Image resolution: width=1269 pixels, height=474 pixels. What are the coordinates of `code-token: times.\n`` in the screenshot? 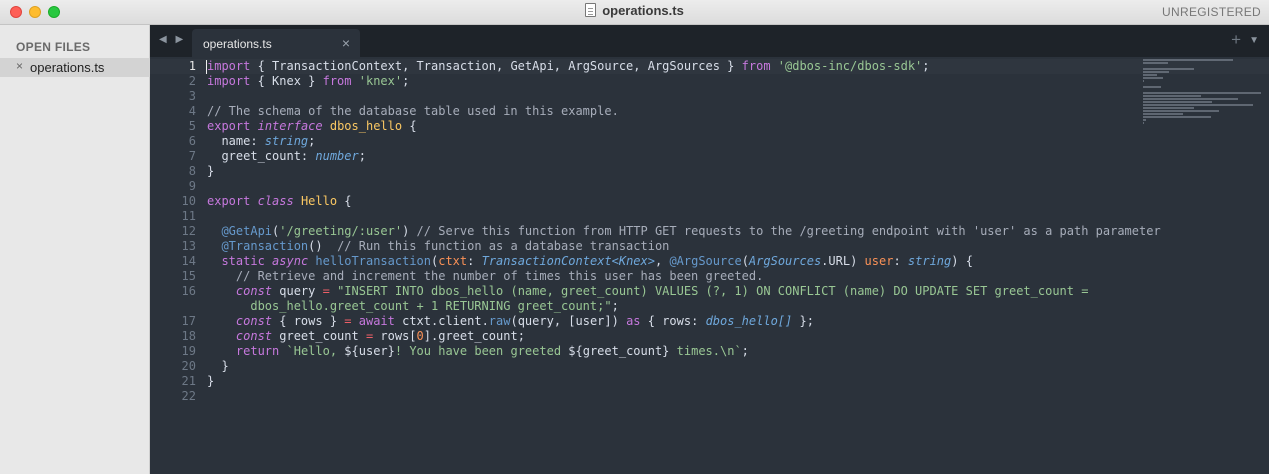 It's located at (705, 351).